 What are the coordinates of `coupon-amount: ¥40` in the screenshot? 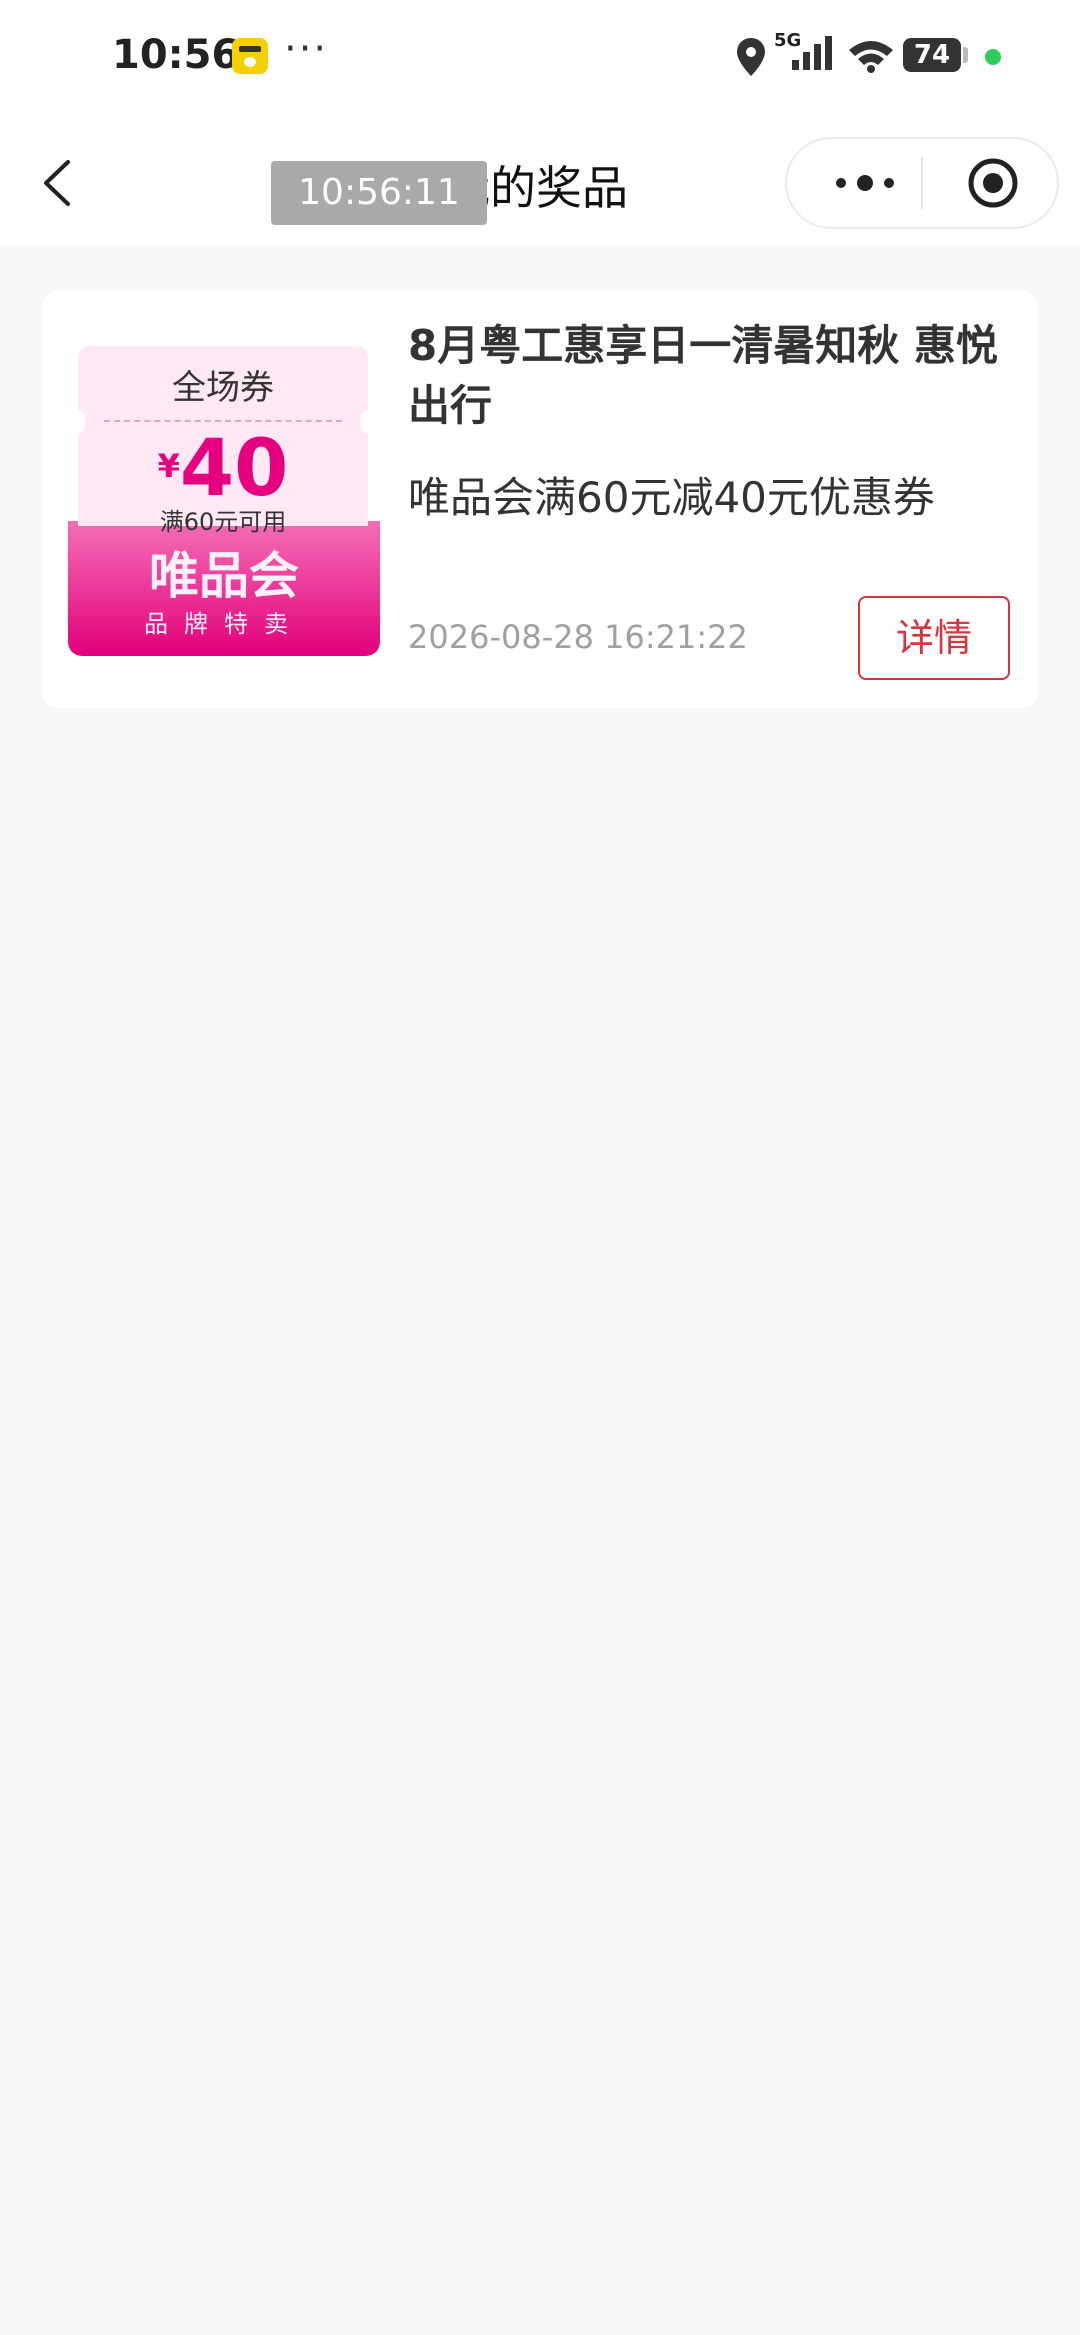 It's located at (223, 469).